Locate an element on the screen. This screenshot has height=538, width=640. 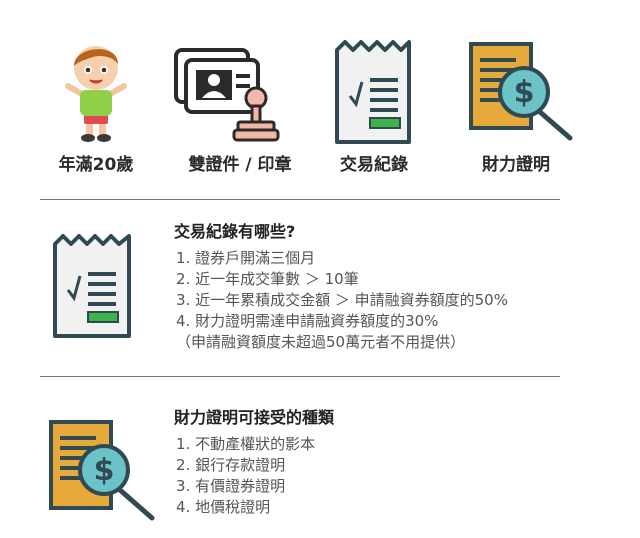
list-item: 2. 近一年成交筆數 ＞ 10筆 is located at coordinates (267, 279).